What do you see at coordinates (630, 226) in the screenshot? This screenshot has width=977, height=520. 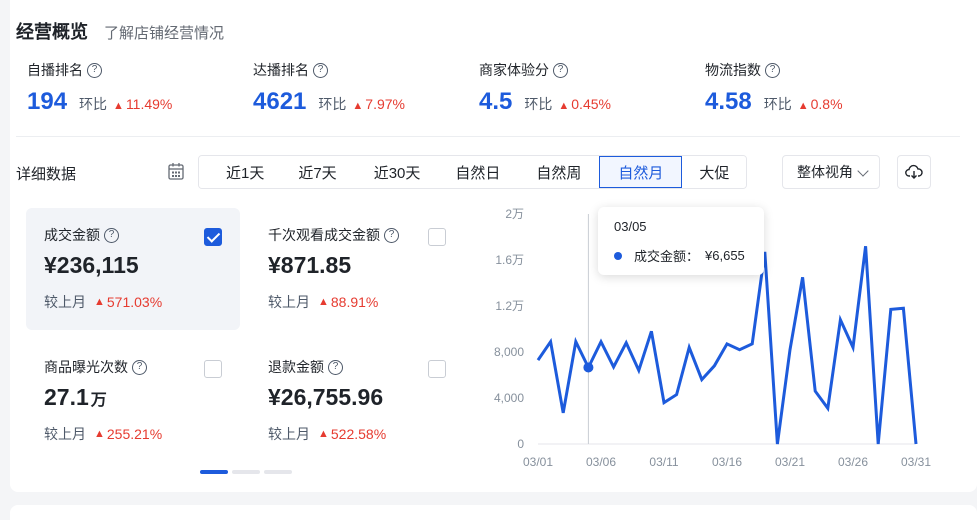 I see `tooltip-date: 03/05` at bounding box center [630, 226].